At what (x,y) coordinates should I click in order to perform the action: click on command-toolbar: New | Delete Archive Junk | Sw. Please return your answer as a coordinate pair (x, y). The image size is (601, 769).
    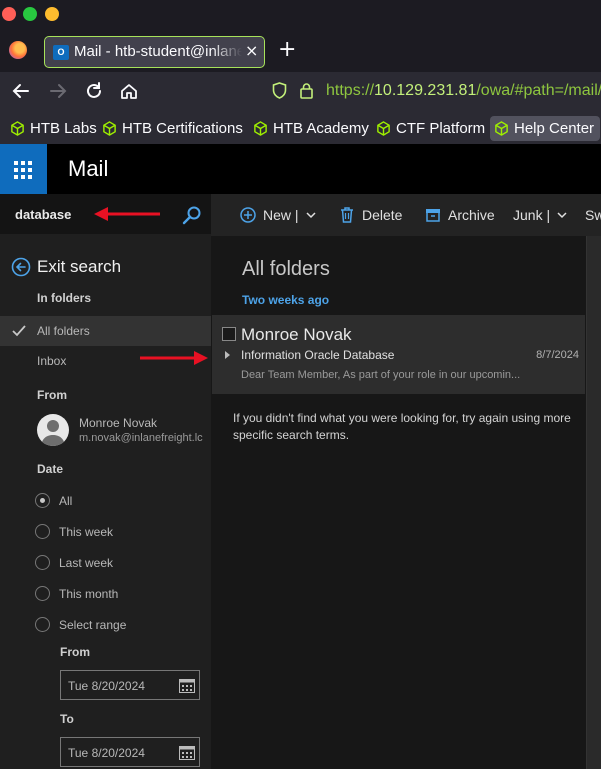
    Looking at the image, I should click on (406, 215).